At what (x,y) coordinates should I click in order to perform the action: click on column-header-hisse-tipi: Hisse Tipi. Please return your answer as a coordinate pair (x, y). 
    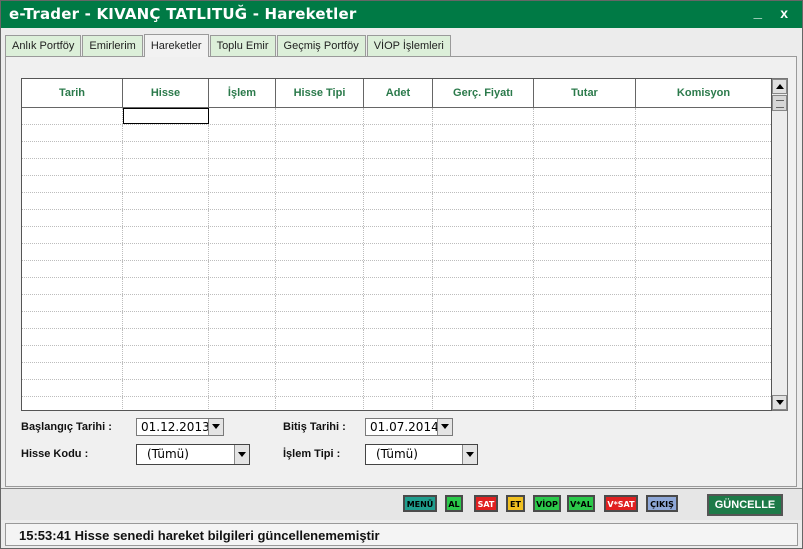
    Looking at the image, I should click on (320, 93).